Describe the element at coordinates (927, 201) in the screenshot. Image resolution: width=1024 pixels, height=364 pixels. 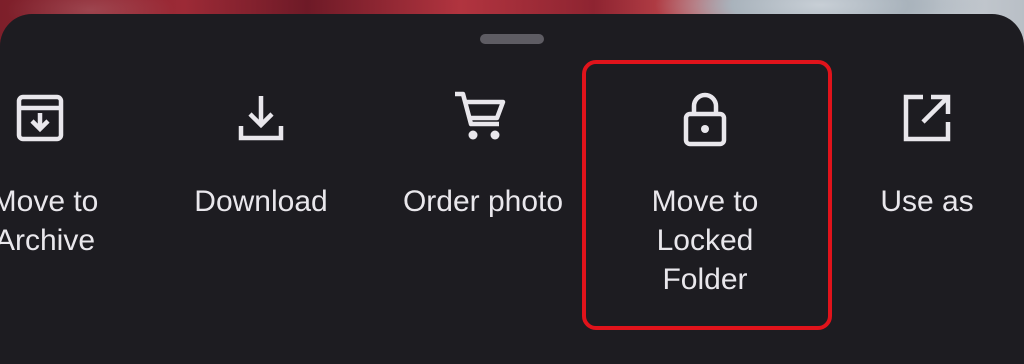
I see `use-as-label: Use as` at that location.